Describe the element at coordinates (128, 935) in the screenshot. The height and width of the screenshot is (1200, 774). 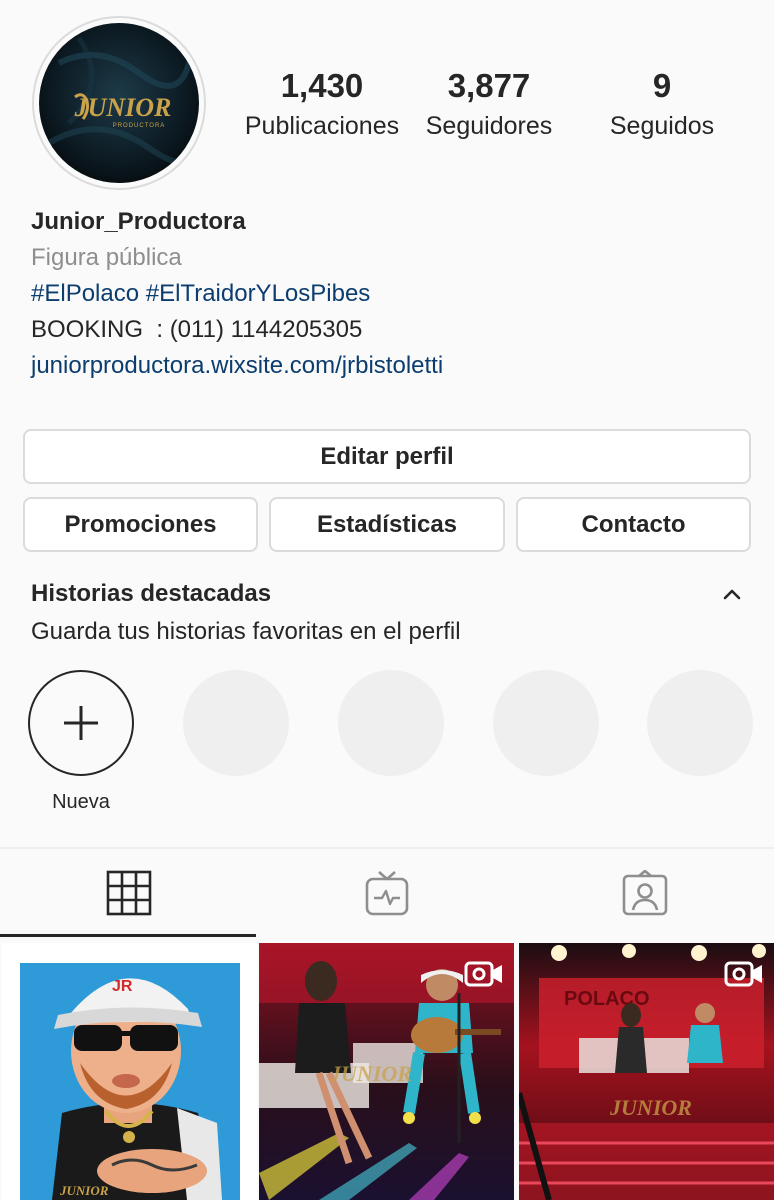
I see `active-tab-indicator` at that location.